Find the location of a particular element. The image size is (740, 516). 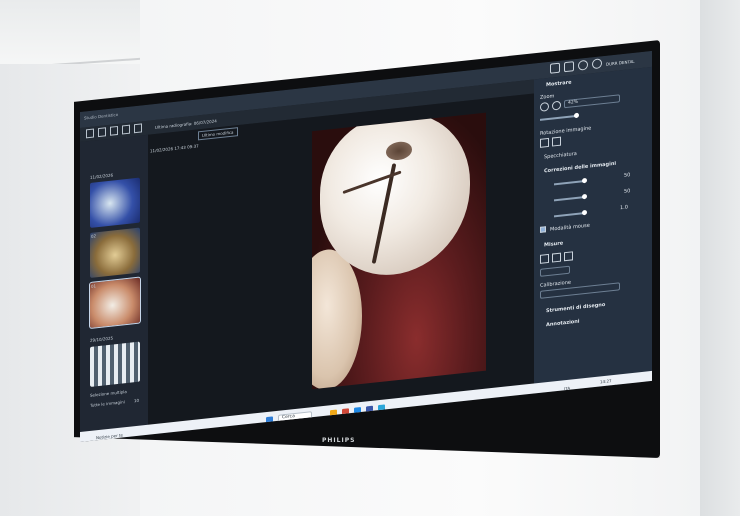

draw-tools-section: Strumenti di disegno is located at coordinates (575, 308).